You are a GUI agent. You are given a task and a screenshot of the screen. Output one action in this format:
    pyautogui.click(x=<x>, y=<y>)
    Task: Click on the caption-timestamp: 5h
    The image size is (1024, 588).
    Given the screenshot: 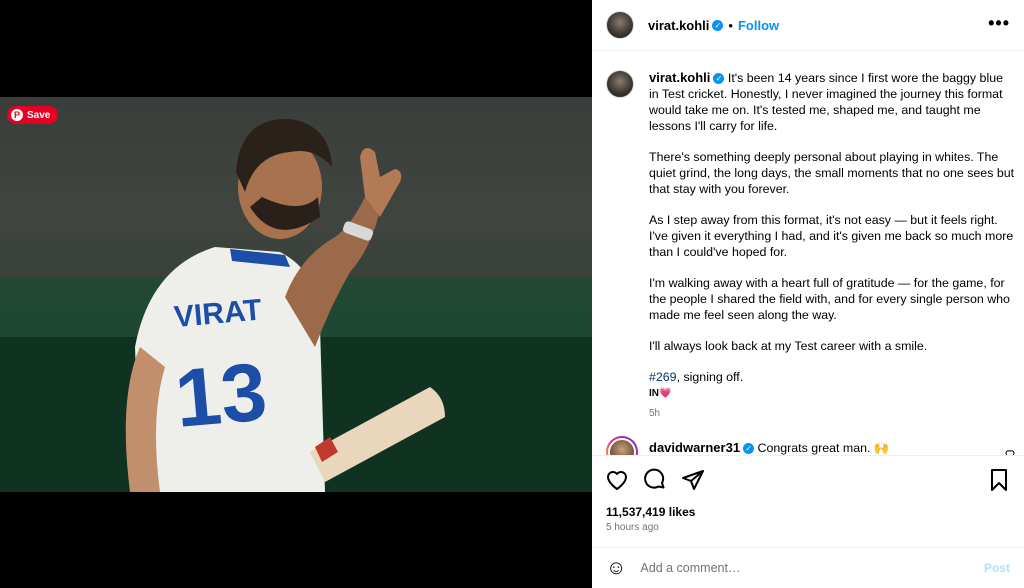 What is the action you would take?
    pyautogui.click(x=832, y=414)
    